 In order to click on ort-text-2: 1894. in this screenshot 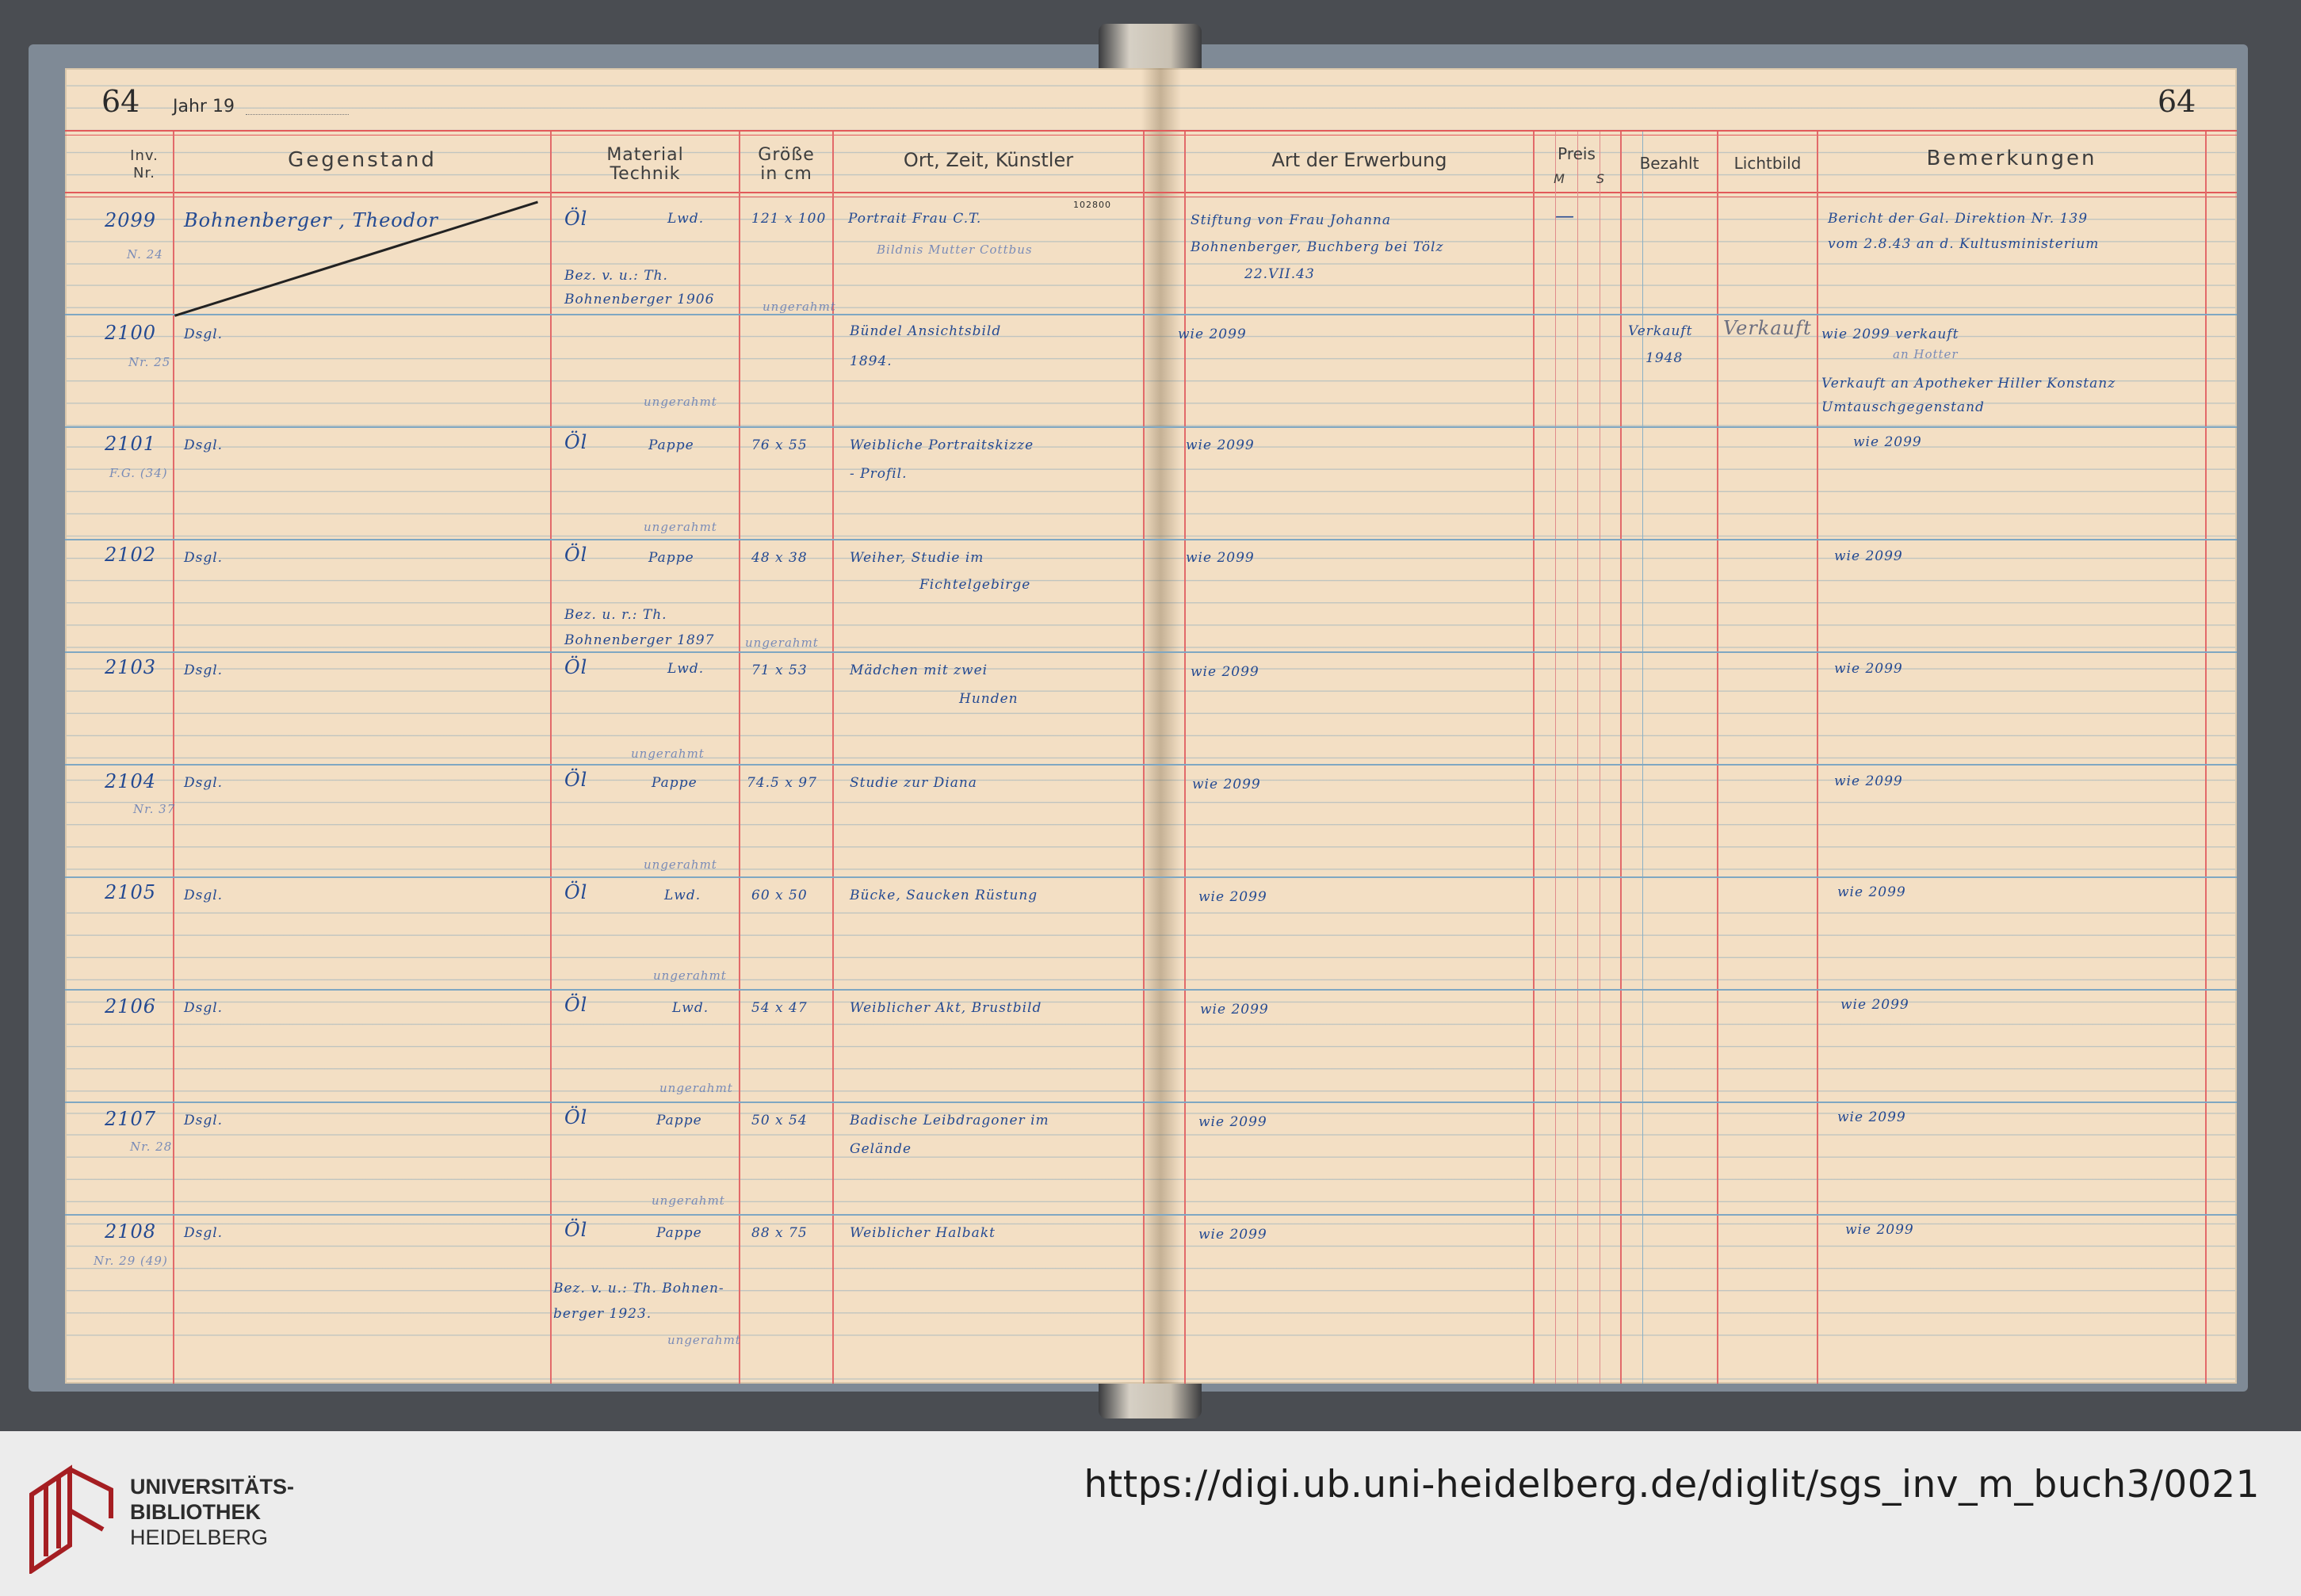, I will do `click(871, 361)`.